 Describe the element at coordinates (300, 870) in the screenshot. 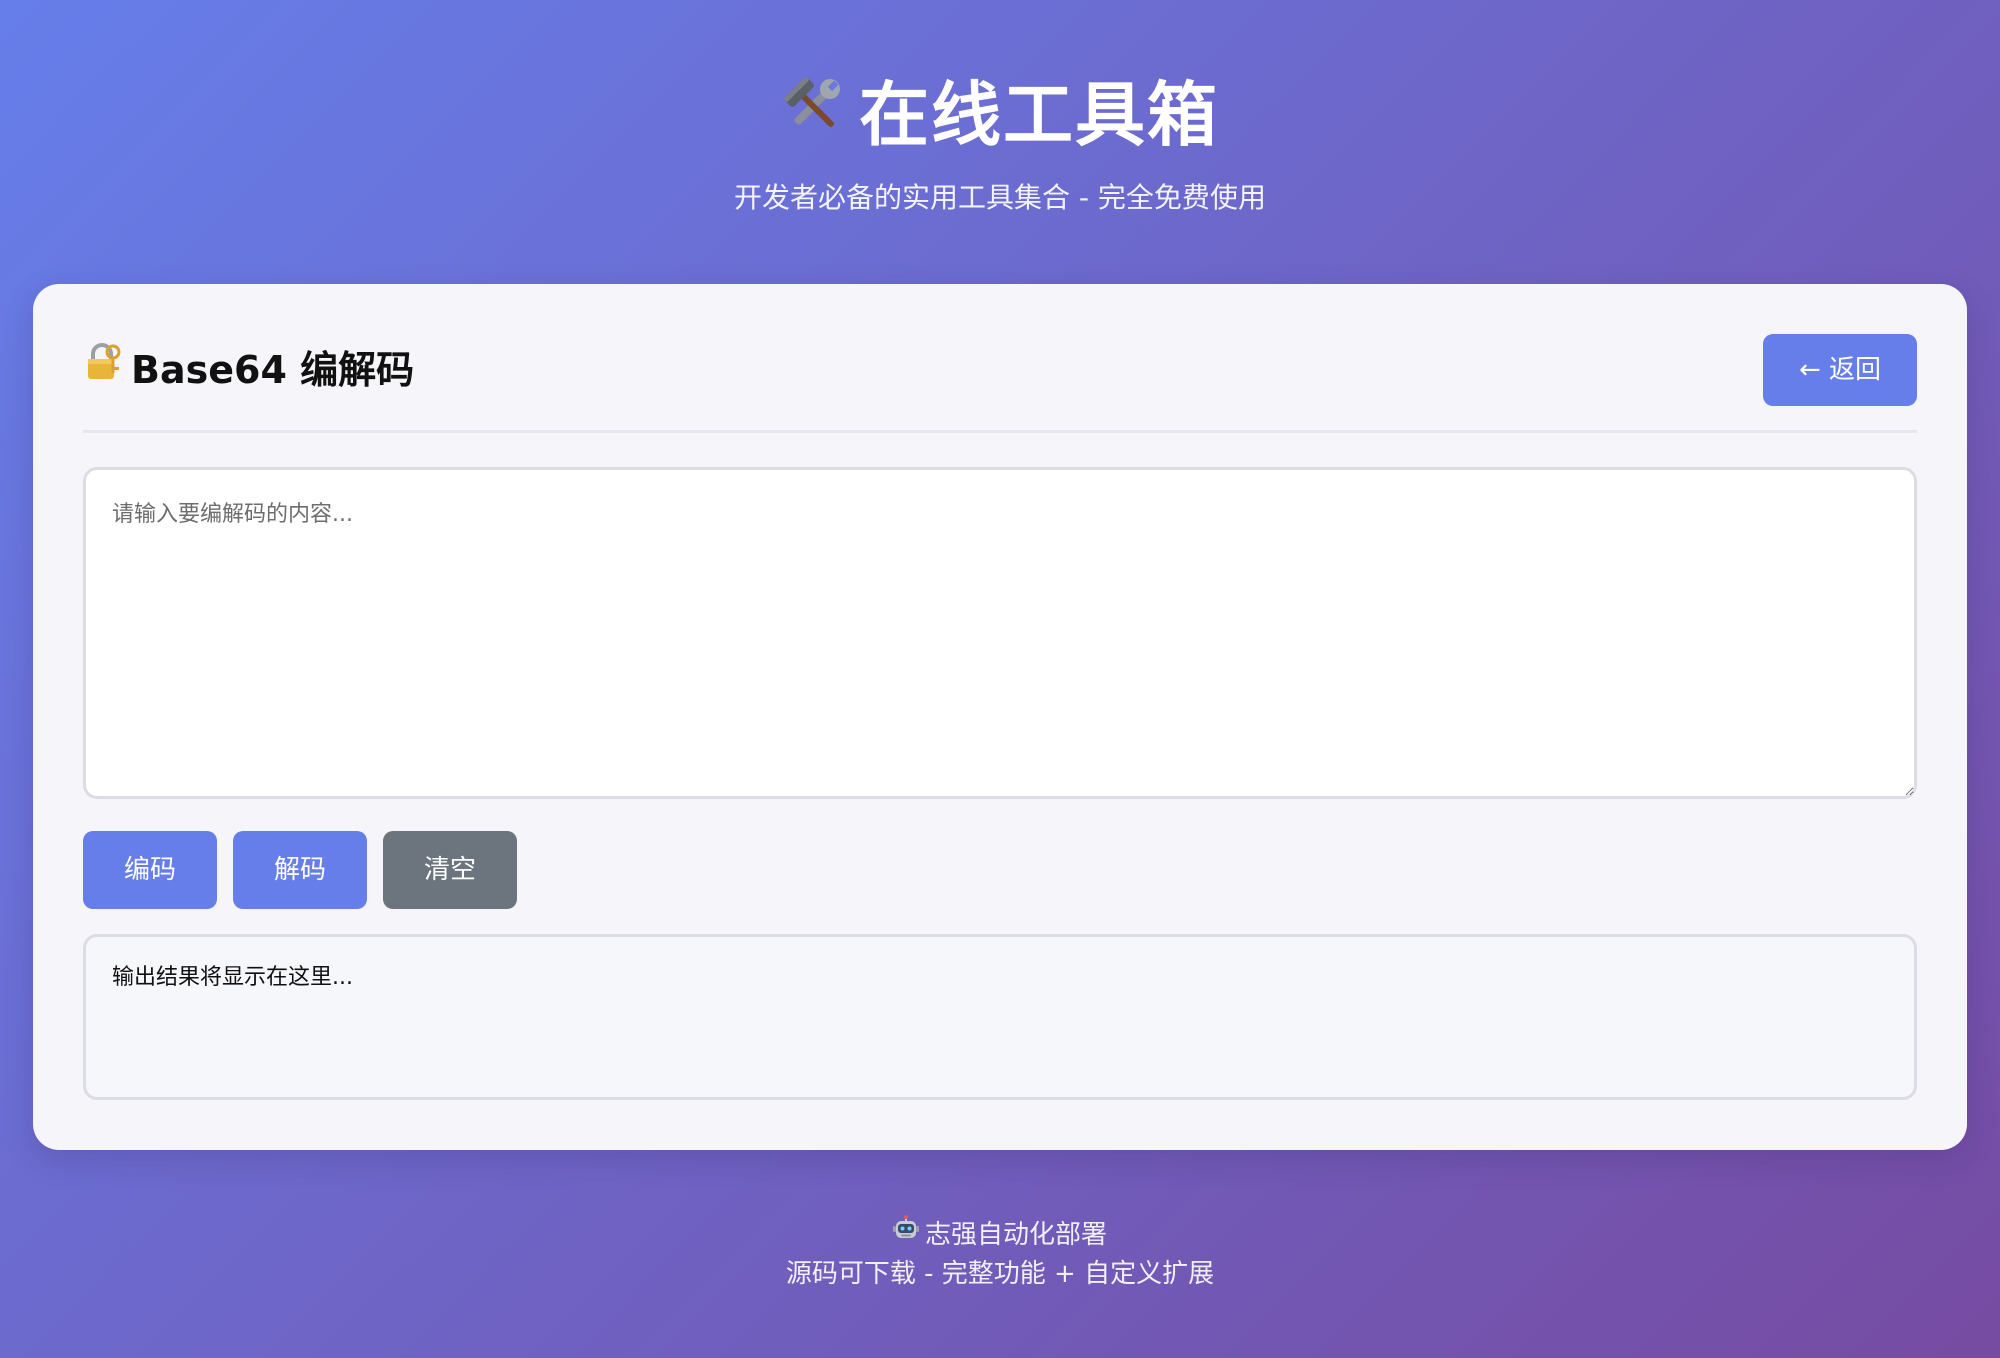

I see `decode-button: 解码` at that location.